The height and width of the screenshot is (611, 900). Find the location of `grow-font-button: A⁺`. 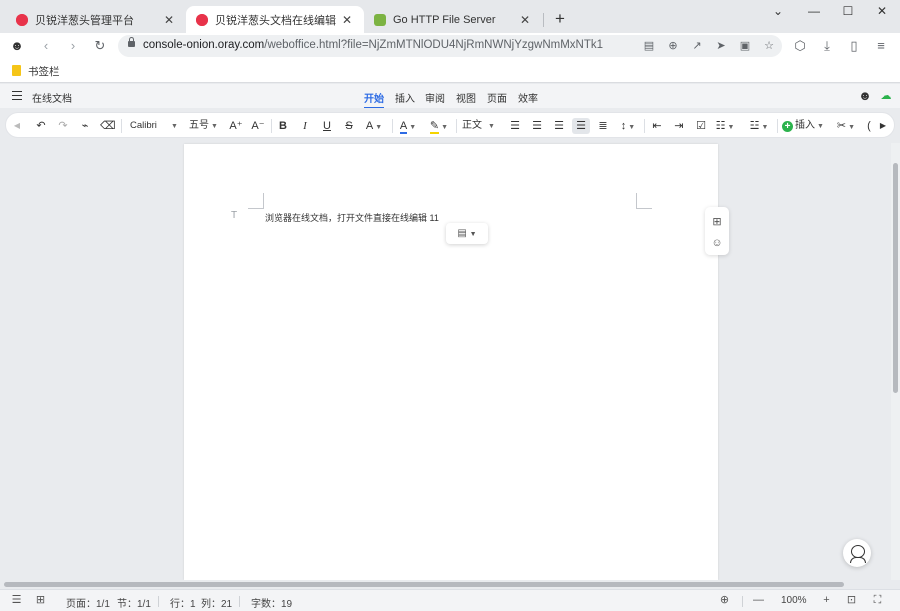

grow-font-button: A⁺ is located at coordinates (236, 126).